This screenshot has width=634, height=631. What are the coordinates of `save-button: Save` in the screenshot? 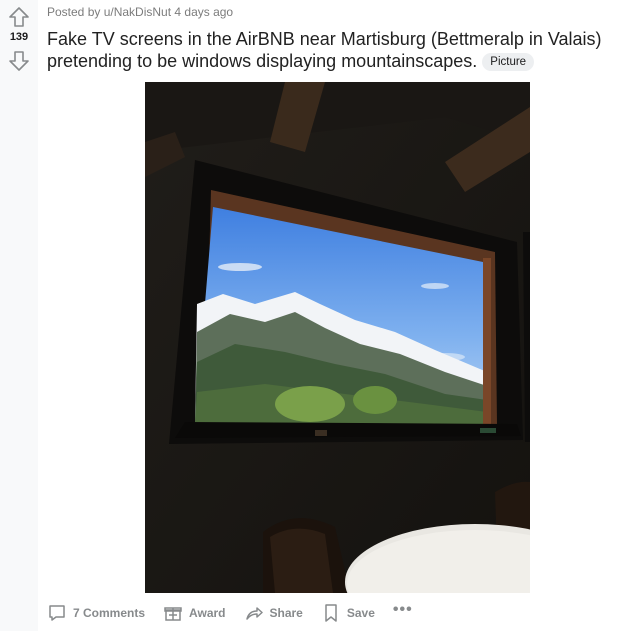 It's located at (348, 613).